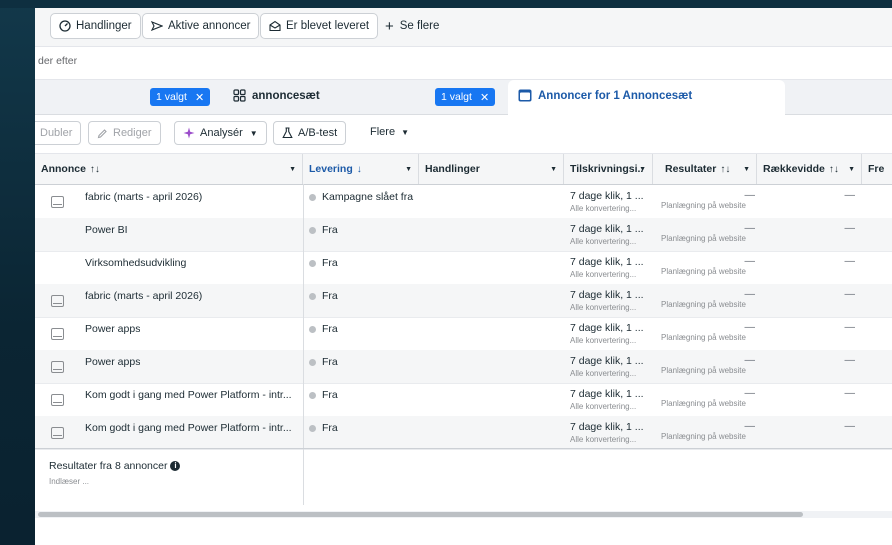  What do you see at coordinates (209, 26) in the screenshot?
I see `aktive-annoncer-label: Aktive annoncer` at bounding box center [209, 26].